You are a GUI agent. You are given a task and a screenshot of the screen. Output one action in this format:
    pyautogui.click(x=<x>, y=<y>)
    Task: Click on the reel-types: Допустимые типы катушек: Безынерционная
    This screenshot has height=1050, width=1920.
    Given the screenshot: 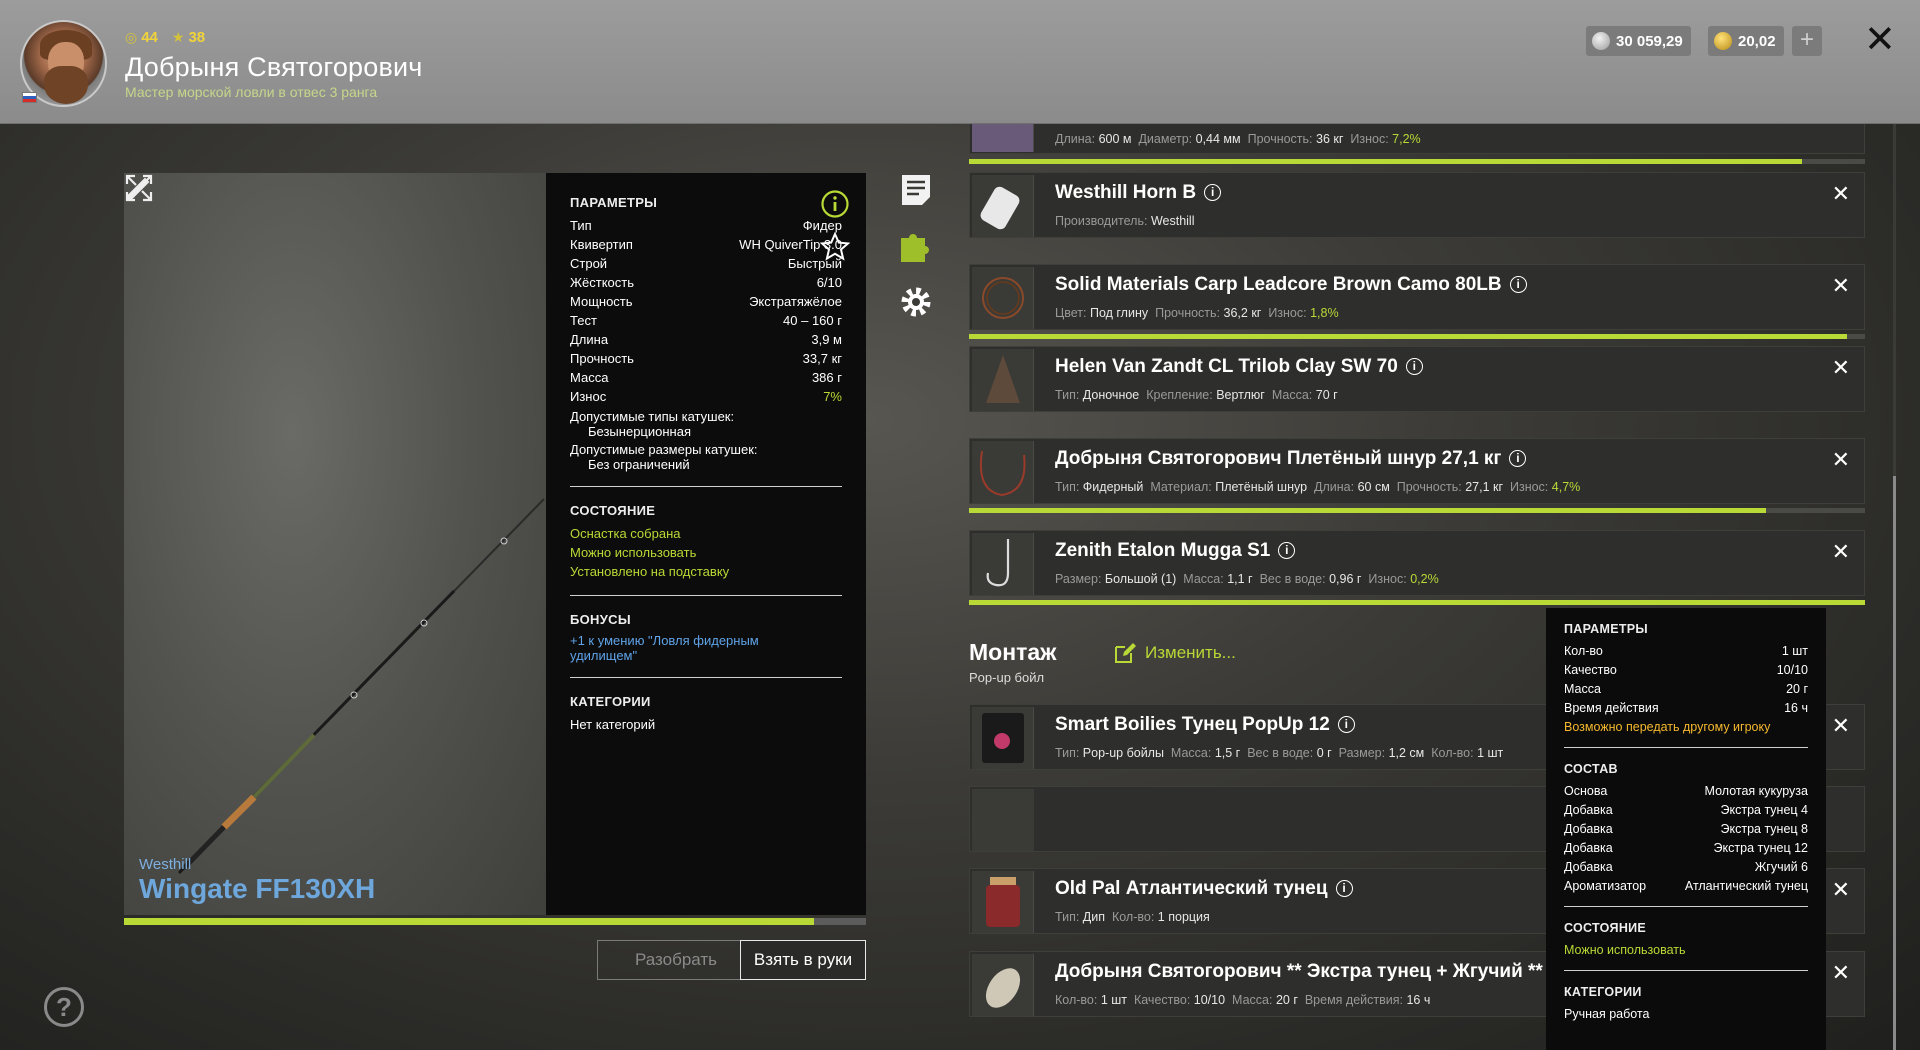 What is the action you would take?
    pyautogui.click(x=652, y=424)
    